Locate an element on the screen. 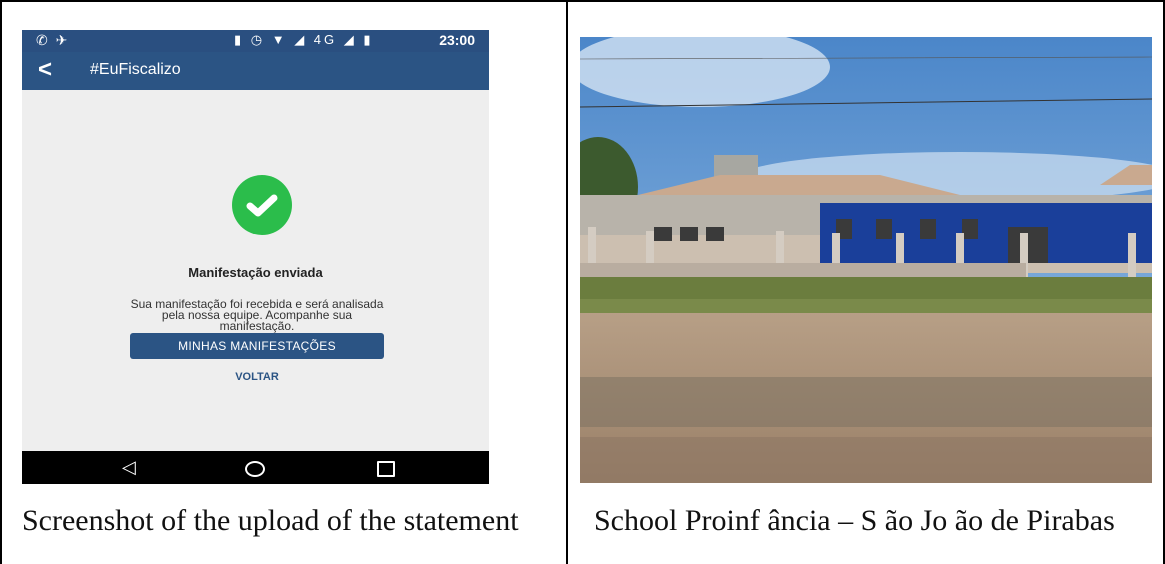  app-bar: < #EuFiscalizo is located at coordinates (255, 71).